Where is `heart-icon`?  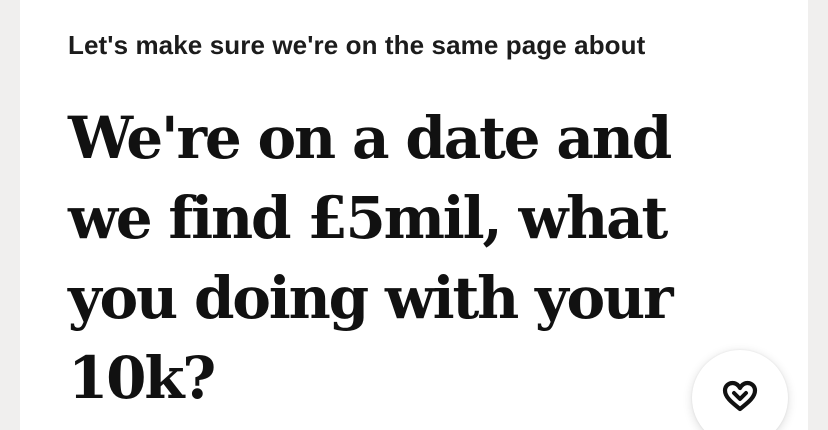 heart-icon is located at coordinates (740, 396).